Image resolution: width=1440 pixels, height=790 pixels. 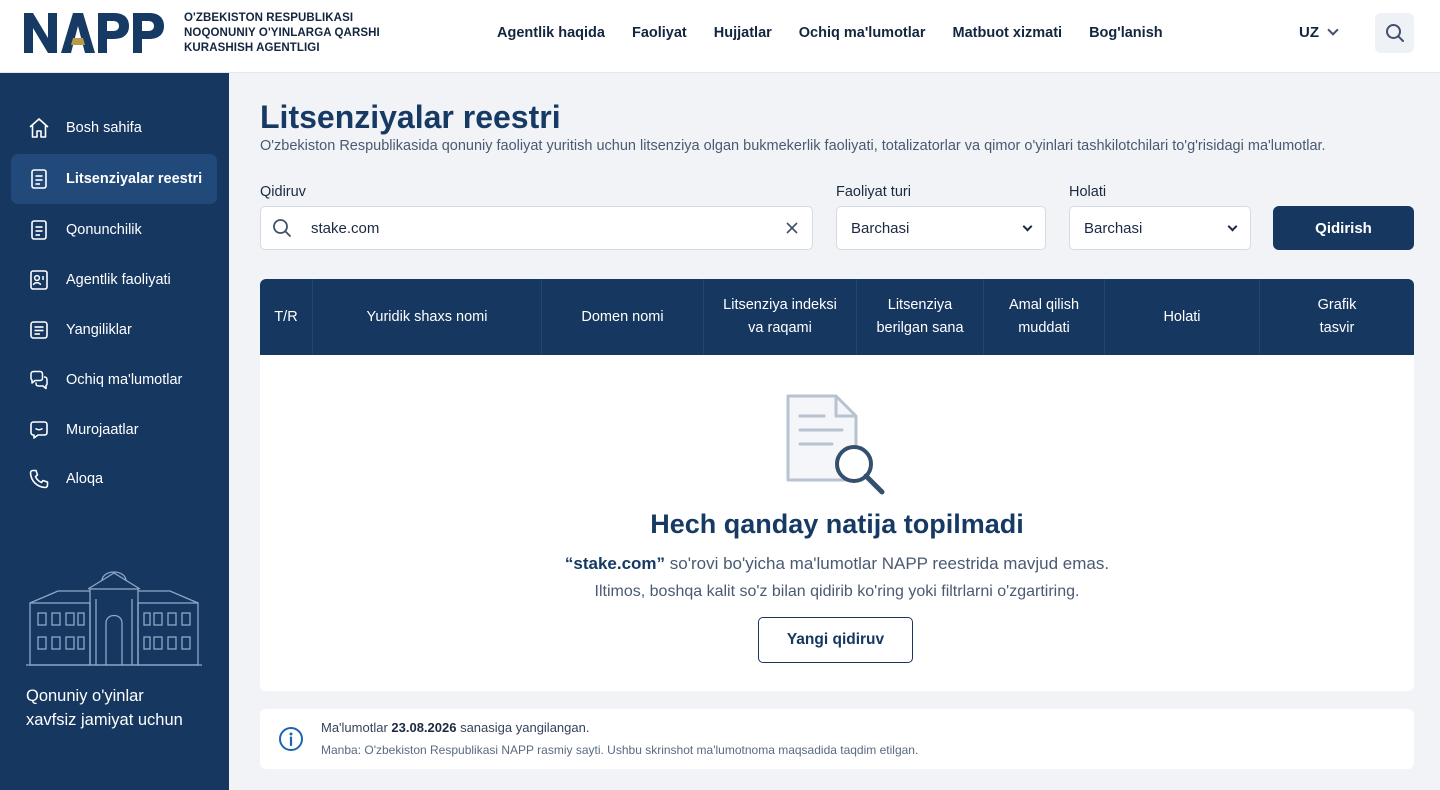 What do you see at coordinates (356, 727) in the screenshot?
I see `update-prefix: Ma'lumotlar` at bounding box center [356, 727].